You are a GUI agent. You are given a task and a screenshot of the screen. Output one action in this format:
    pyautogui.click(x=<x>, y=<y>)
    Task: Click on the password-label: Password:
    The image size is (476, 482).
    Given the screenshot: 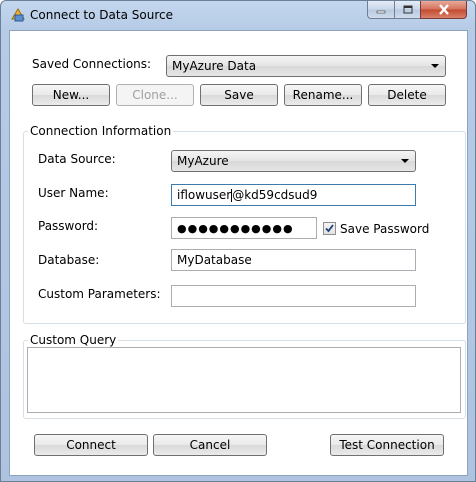 What is the action you would take?
    pyautogui.click(x=68, y=226)
    